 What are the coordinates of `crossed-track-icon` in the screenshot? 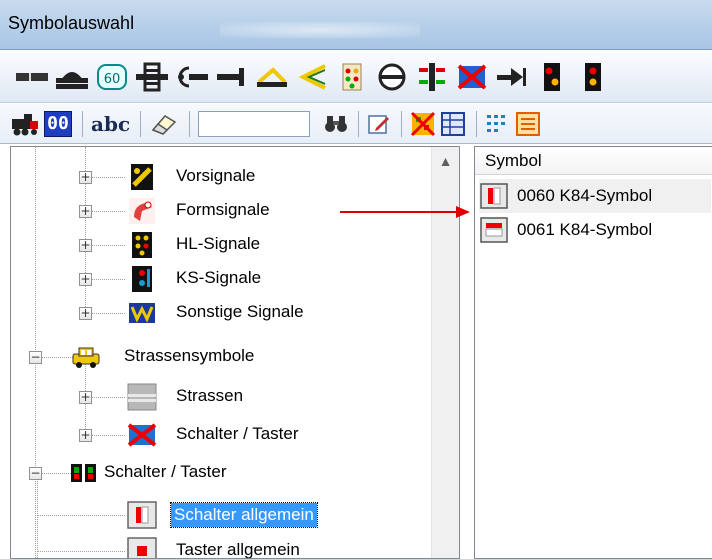 It's located at (472, 77).